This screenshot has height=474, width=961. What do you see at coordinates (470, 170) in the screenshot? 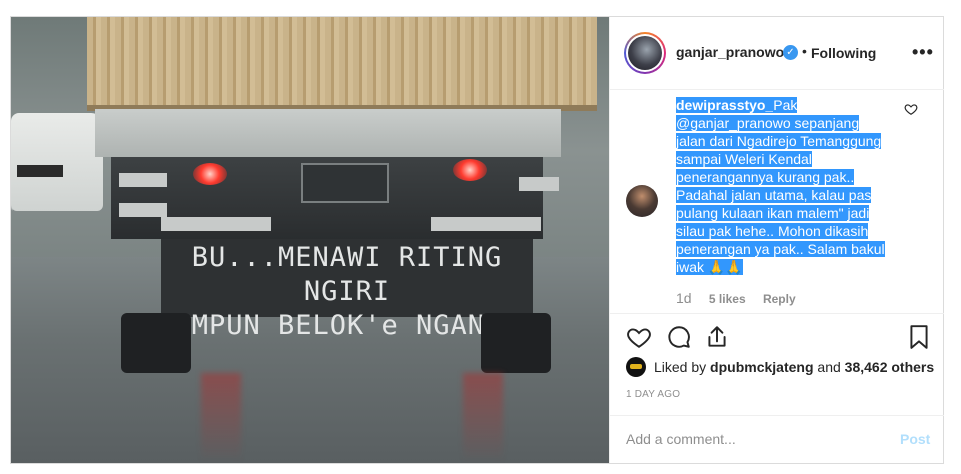
I see `right-tail-light` at bounding box center [470, 170].